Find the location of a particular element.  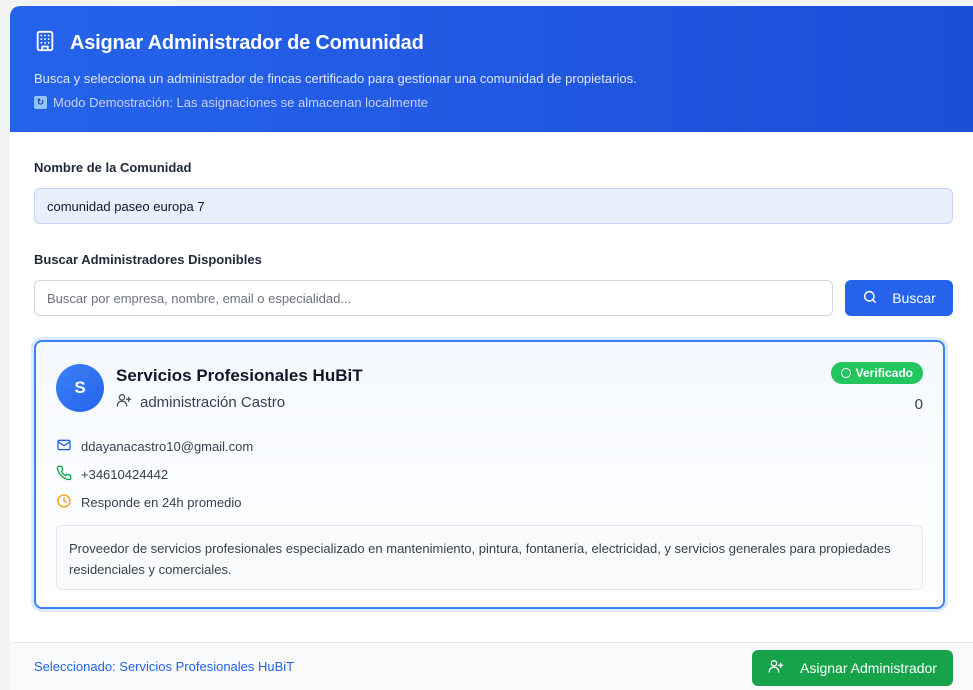

response-row: Responde en 24h promedio is located at coordinates (489, 502).